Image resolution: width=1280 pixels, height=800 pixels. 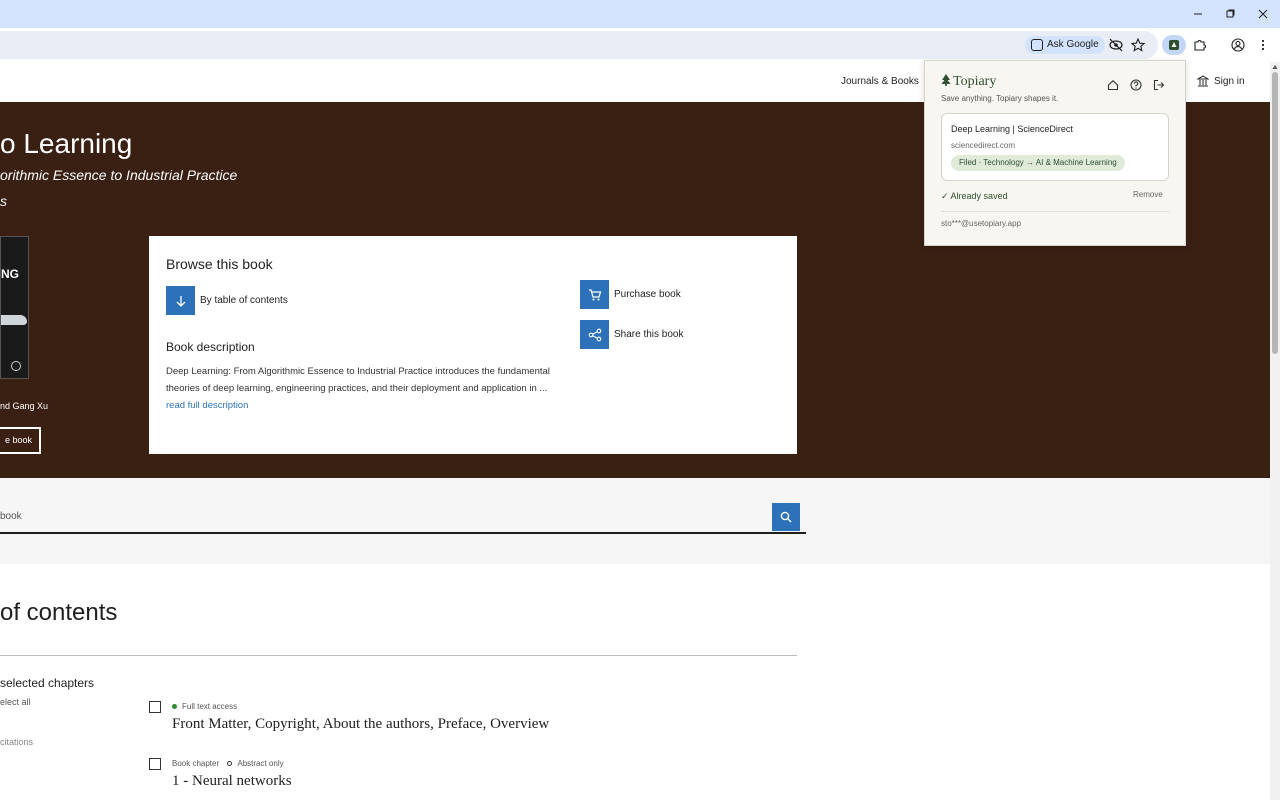 I want to click on search-button, so click(x=786, y=517).